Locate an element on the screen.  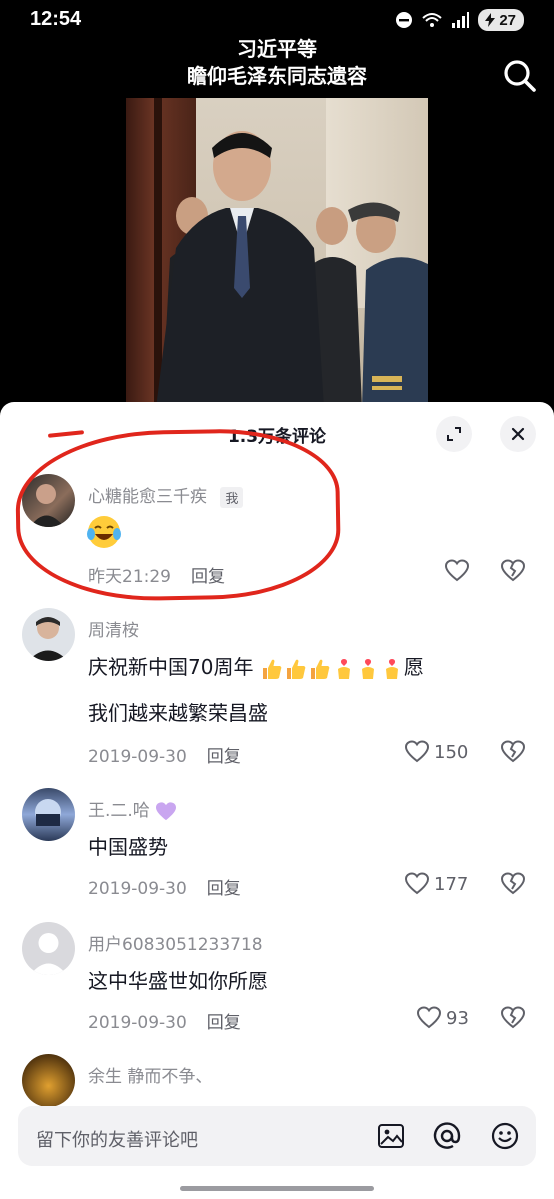
like-count: 93 is located at coordinates (457, 1018).